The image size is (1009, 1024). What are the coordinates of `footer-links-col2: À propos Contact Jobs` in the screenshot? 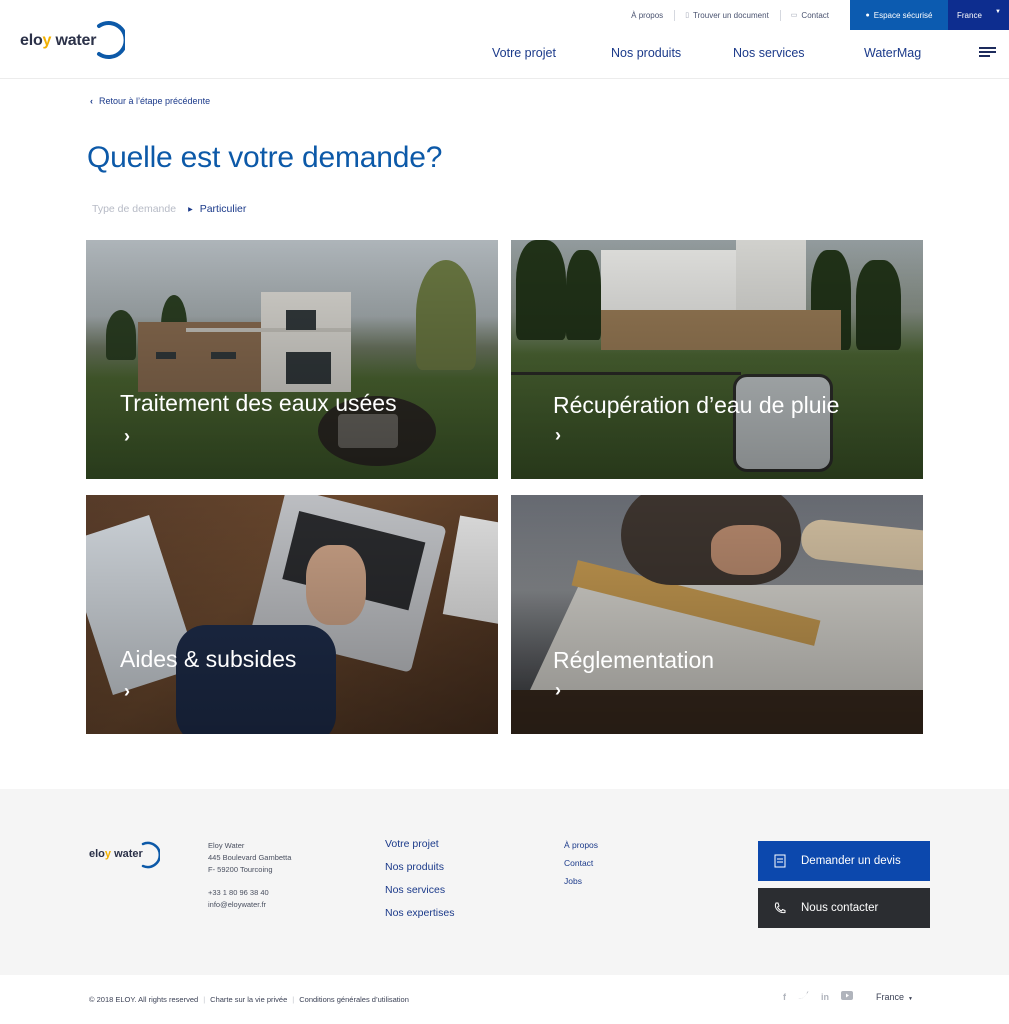 It's located at (581, 863).